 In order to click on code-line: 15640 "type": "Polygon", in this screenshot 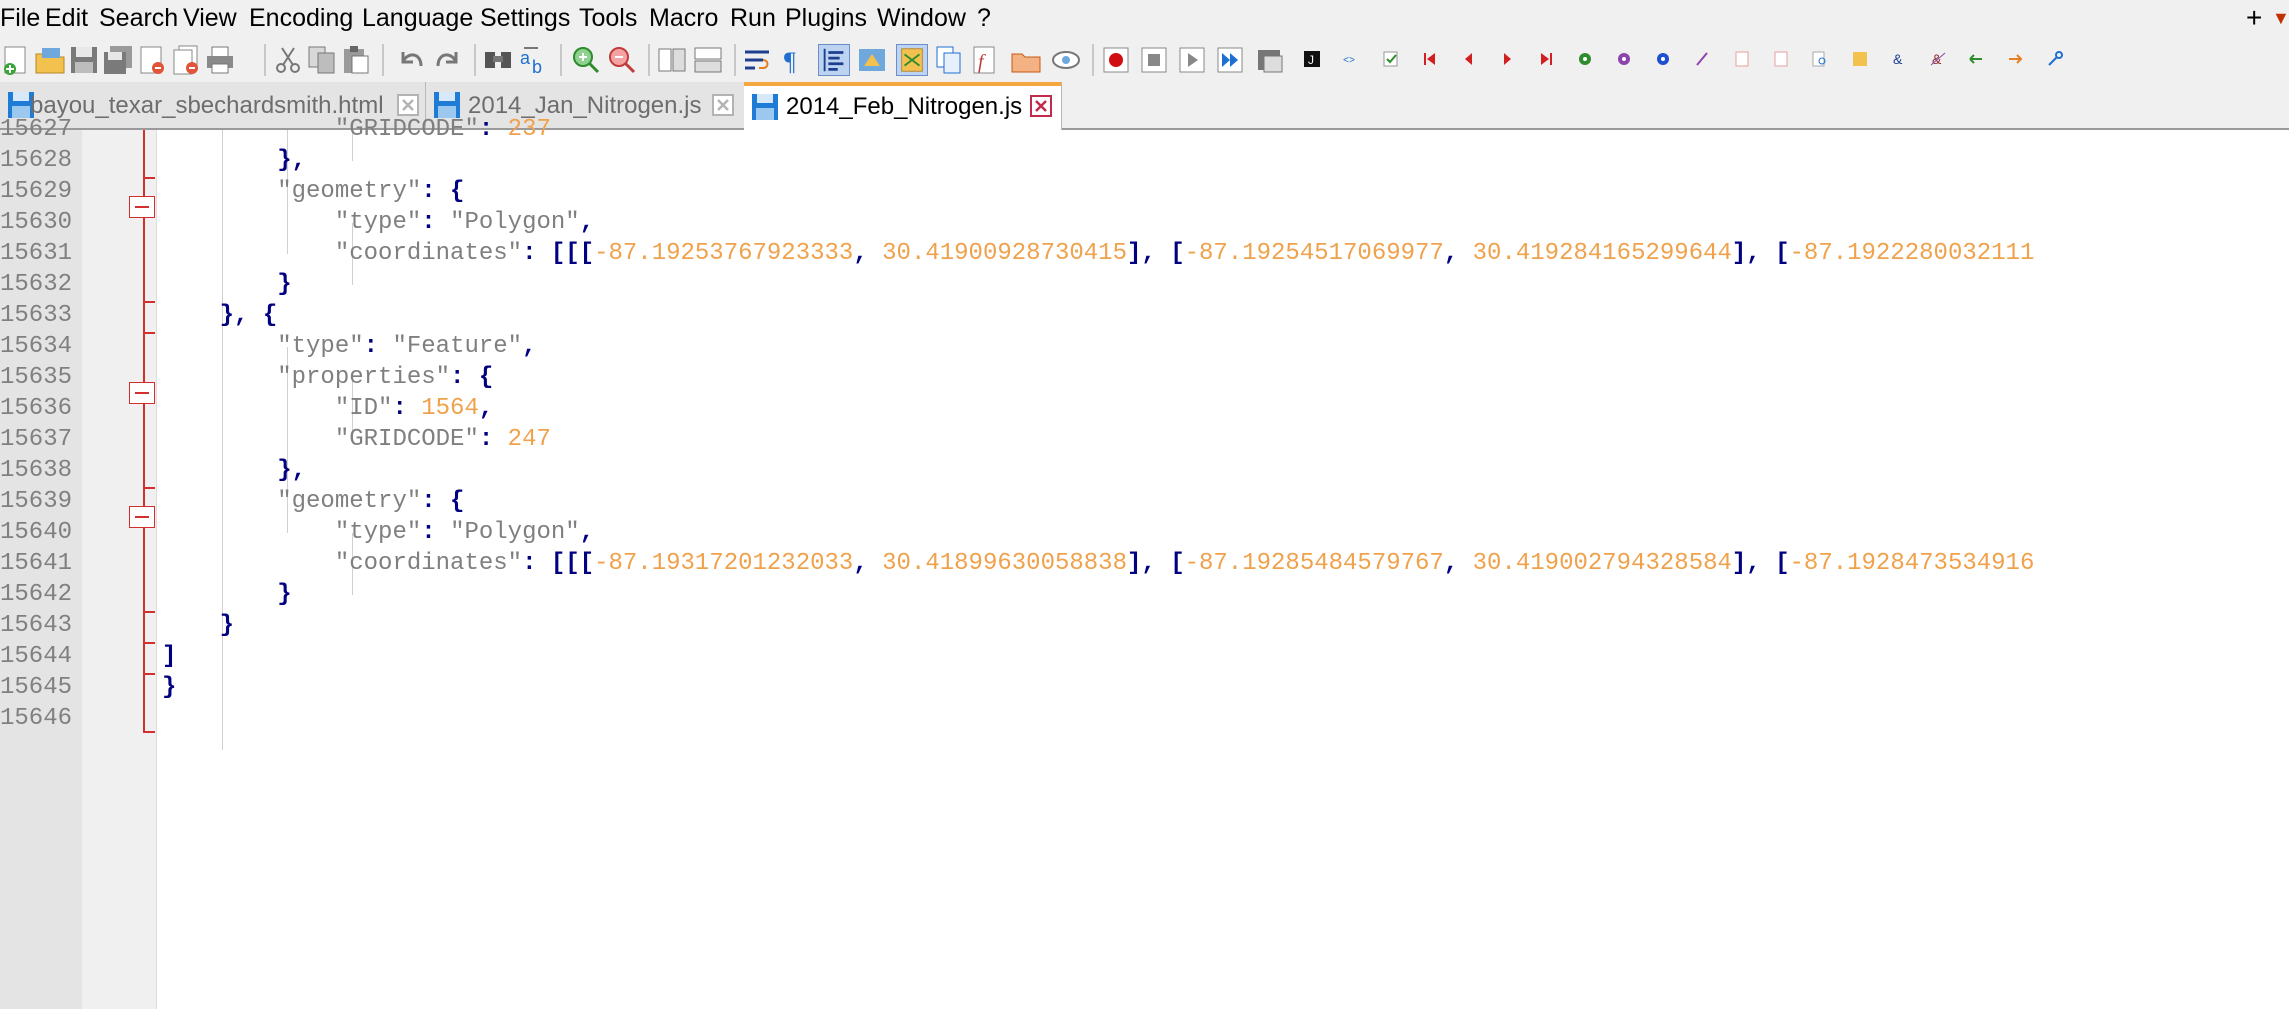, I will do `click(1144, 532)`.